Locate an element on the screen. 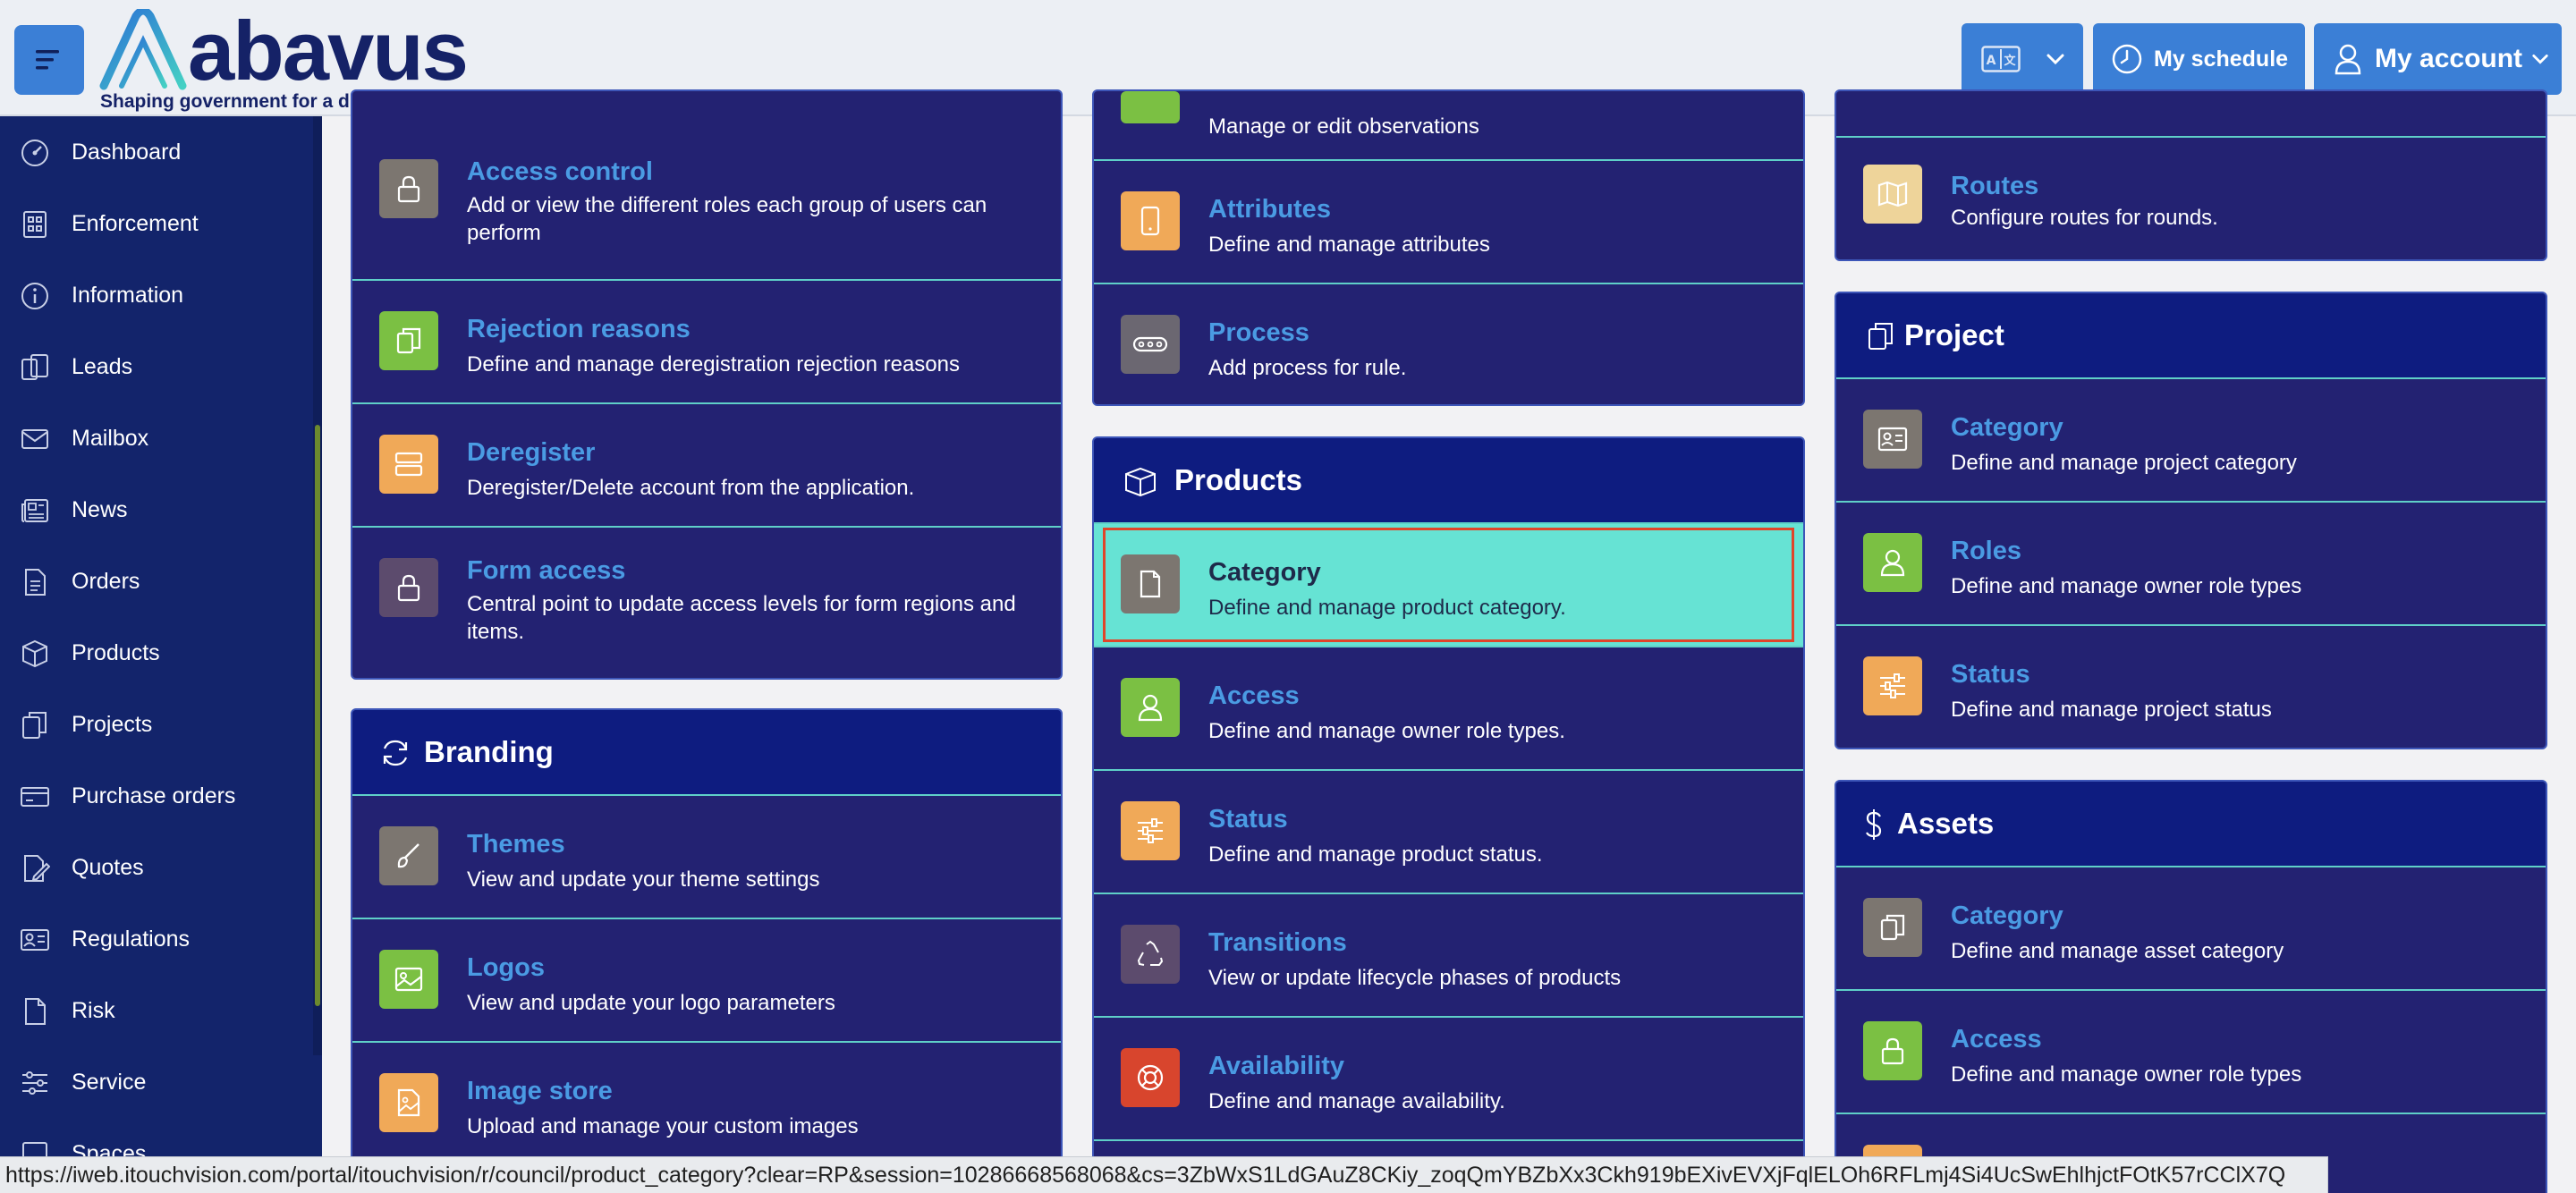  panel-title: Branding is located at coordinates (489, 751).